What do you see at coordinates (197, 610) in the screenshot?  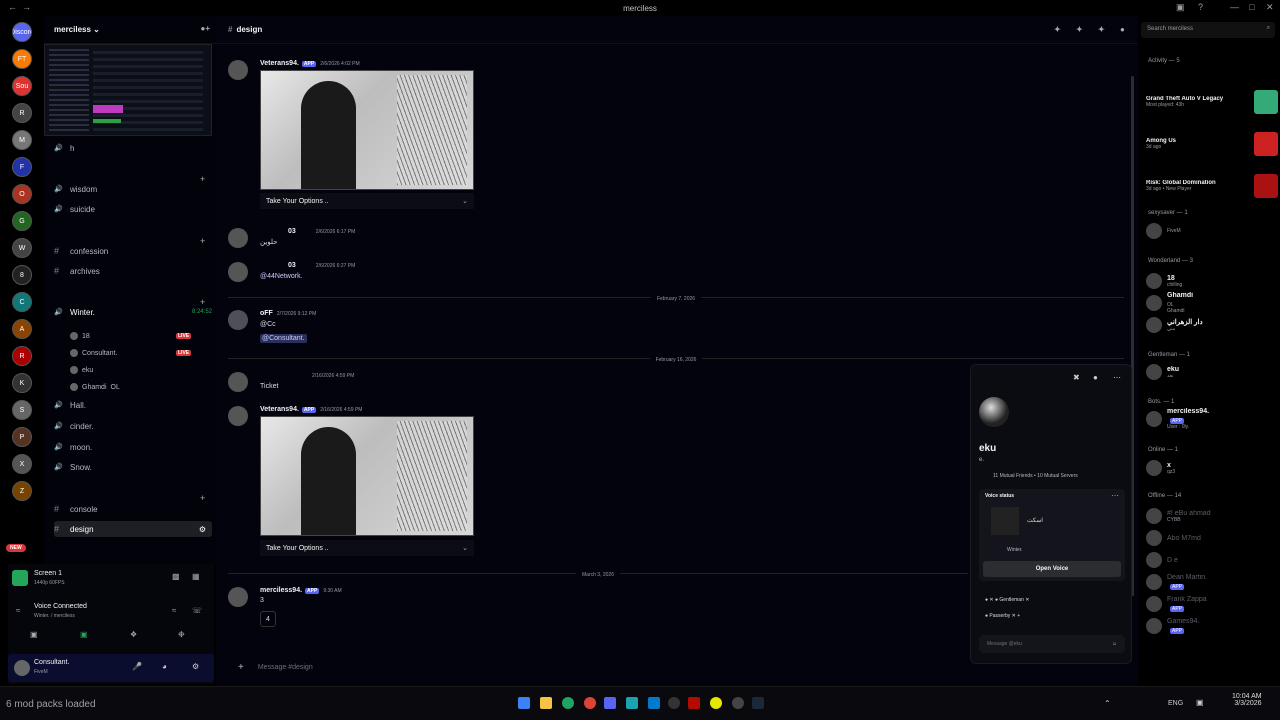 I see `disconnect-icon: ☏` at bounding box center [197, 610].